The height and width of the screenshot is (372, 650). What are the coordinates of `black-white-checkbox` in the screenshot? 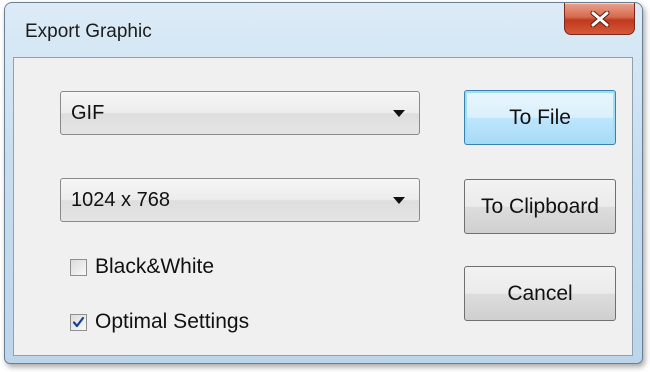 It's located at (78, 267).